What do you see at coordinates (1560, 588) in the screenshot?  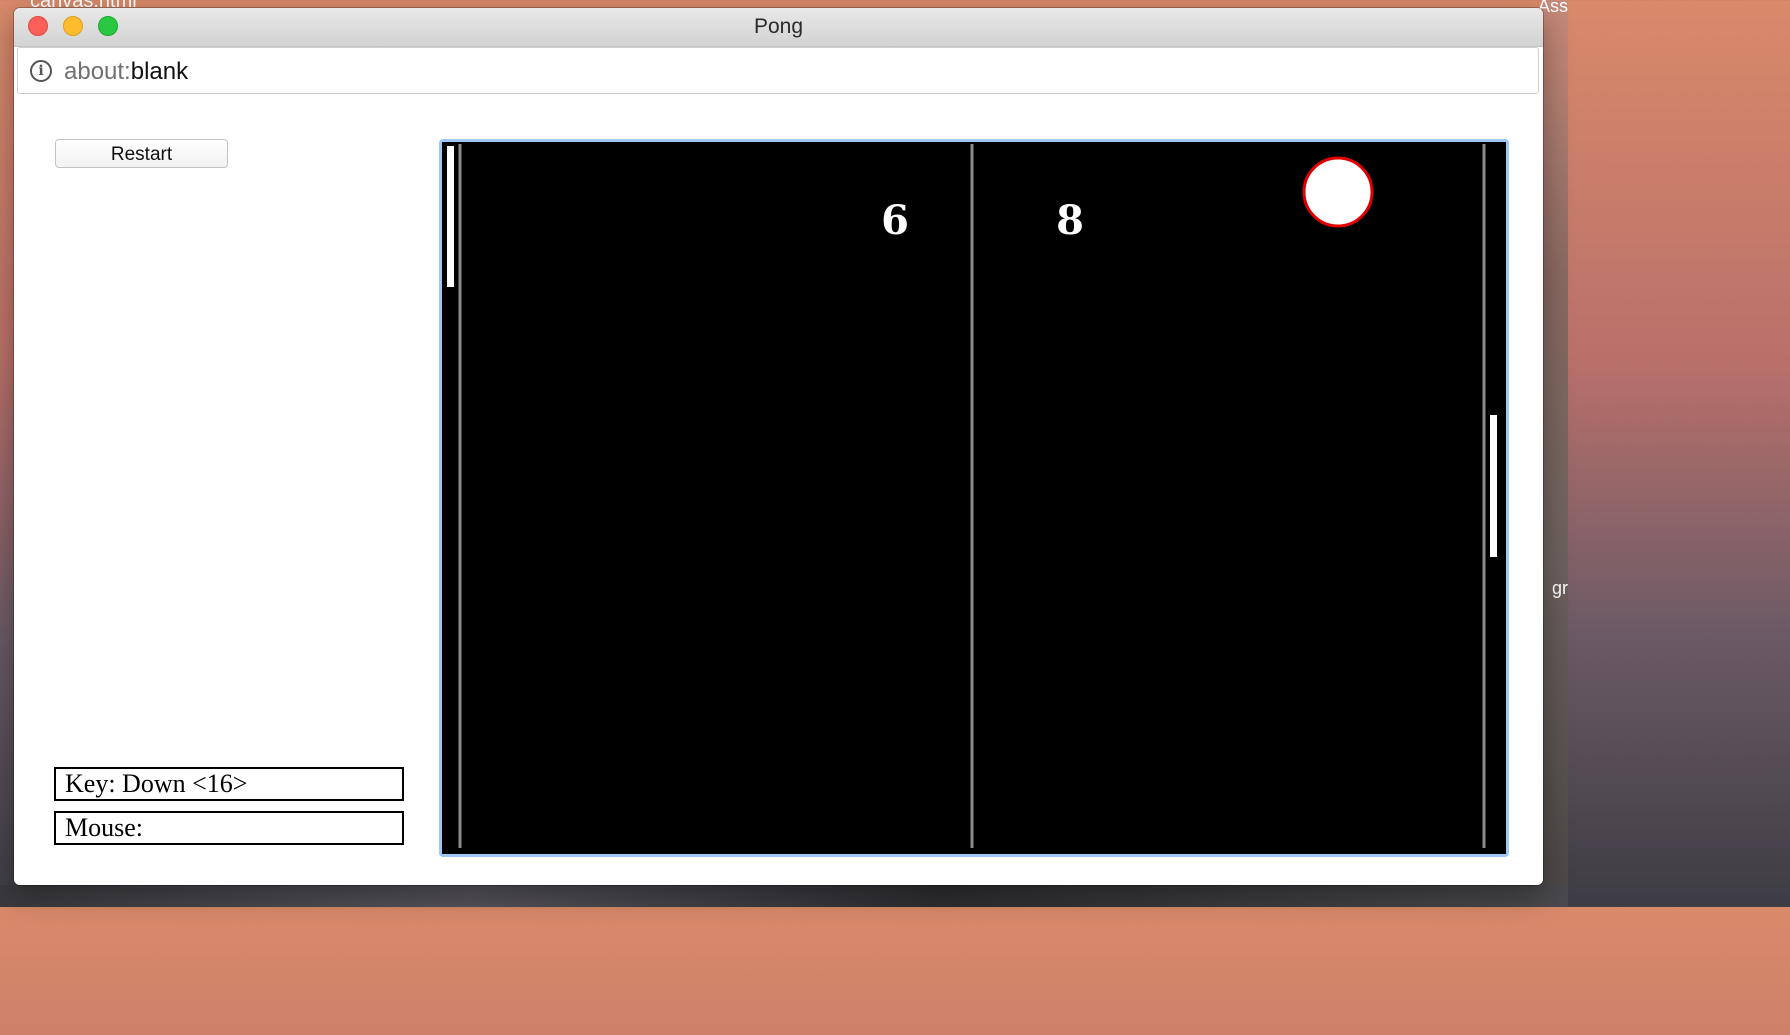 I see `desktop-item-label-right-mid: gr` at bounding box center [1560, 588].